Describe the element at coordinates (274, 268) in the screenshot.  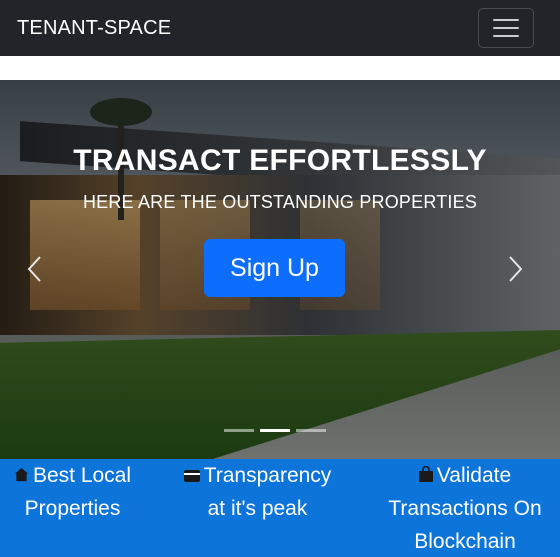
I see `sign-up-button: Sign Up` at that location.